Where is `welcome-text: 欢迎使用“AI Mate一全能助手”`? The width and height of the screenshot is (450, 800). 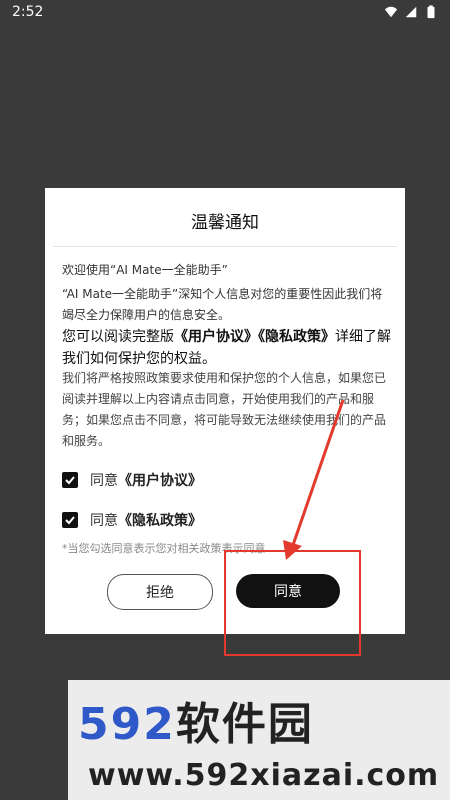
welcome-text: 欢迎使用“AI Mate一全能助手” is located at coordinates (145, 270).